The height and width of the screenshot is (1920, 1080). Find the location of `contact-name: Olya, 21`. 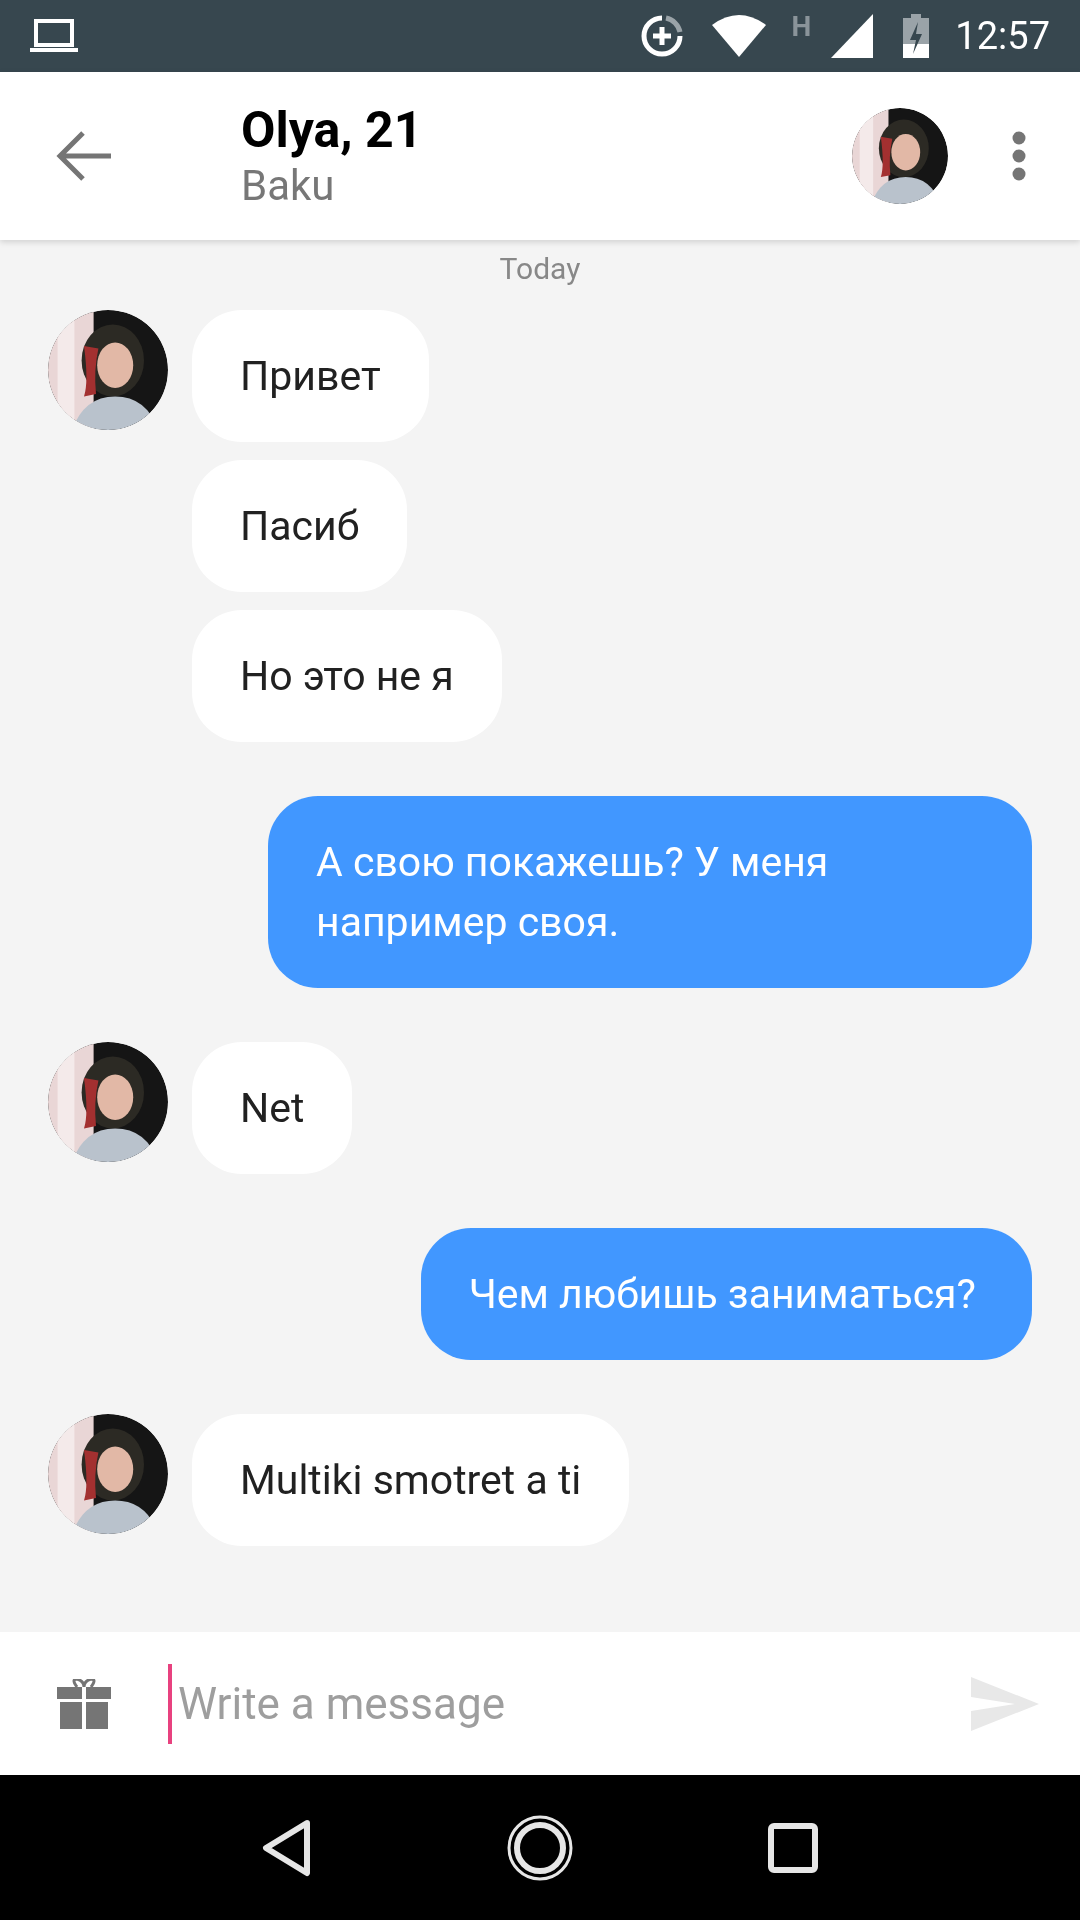

contact-name: Olya, 21 is located at coordinates (332, 130).